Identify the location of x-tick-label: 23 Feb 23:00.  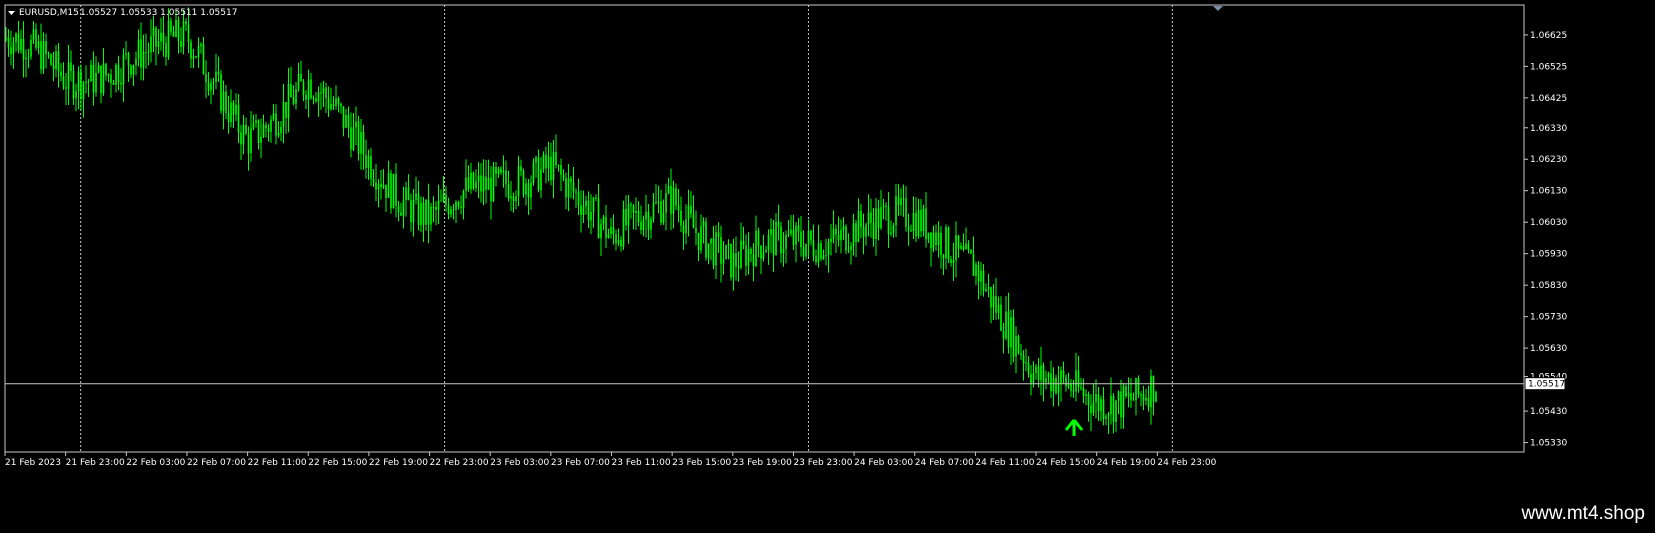
(822, 463).